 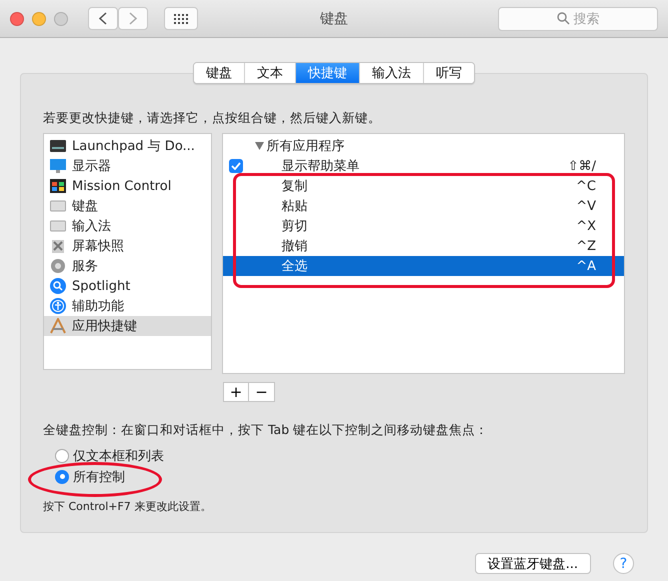 What do you see at coordinates (423, 246) in the screenshot?
I see `shortcut-row: 撤销 ^Z` at bounding box center [423, 246].